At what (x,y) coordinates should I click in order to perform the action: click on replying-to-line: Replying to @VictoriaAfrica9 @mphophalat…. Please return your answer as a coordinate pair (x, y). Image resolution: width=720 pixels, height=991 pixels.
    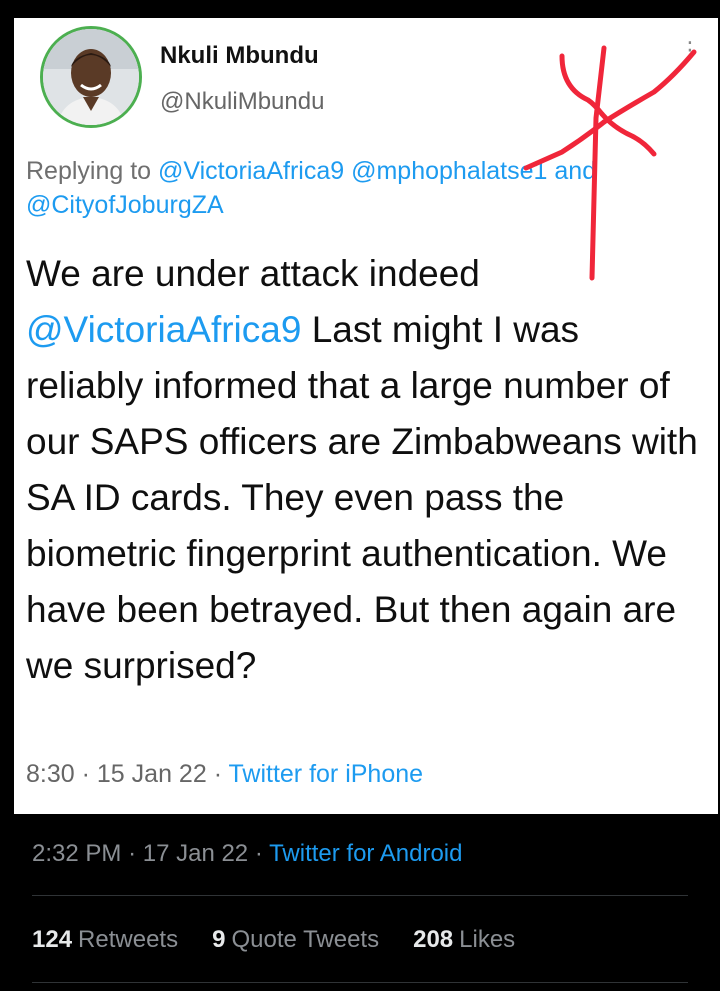
    Looking at the image, I should click on (371, 188).